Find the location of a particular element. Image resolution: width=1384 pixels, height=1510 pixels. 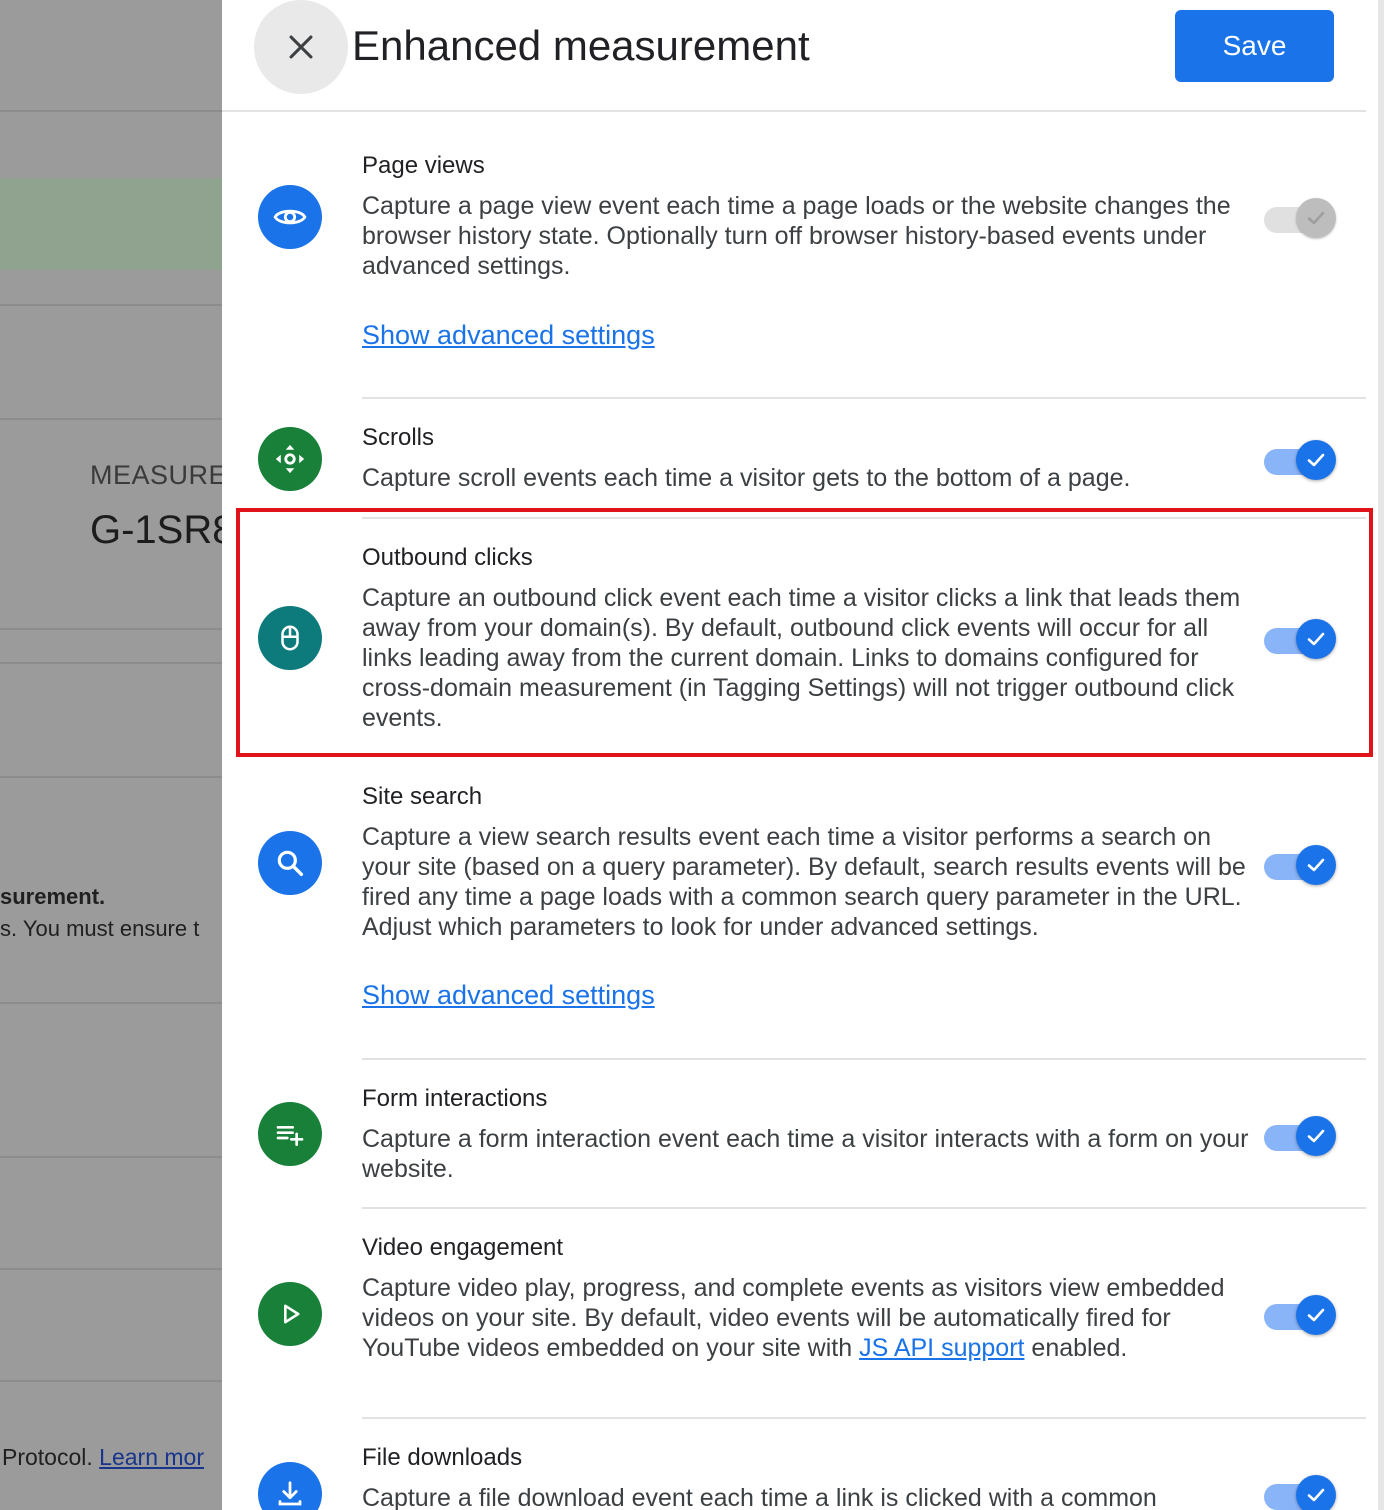

bg-learn-more-link: Learn mor is located at coordinates (151, 1457).